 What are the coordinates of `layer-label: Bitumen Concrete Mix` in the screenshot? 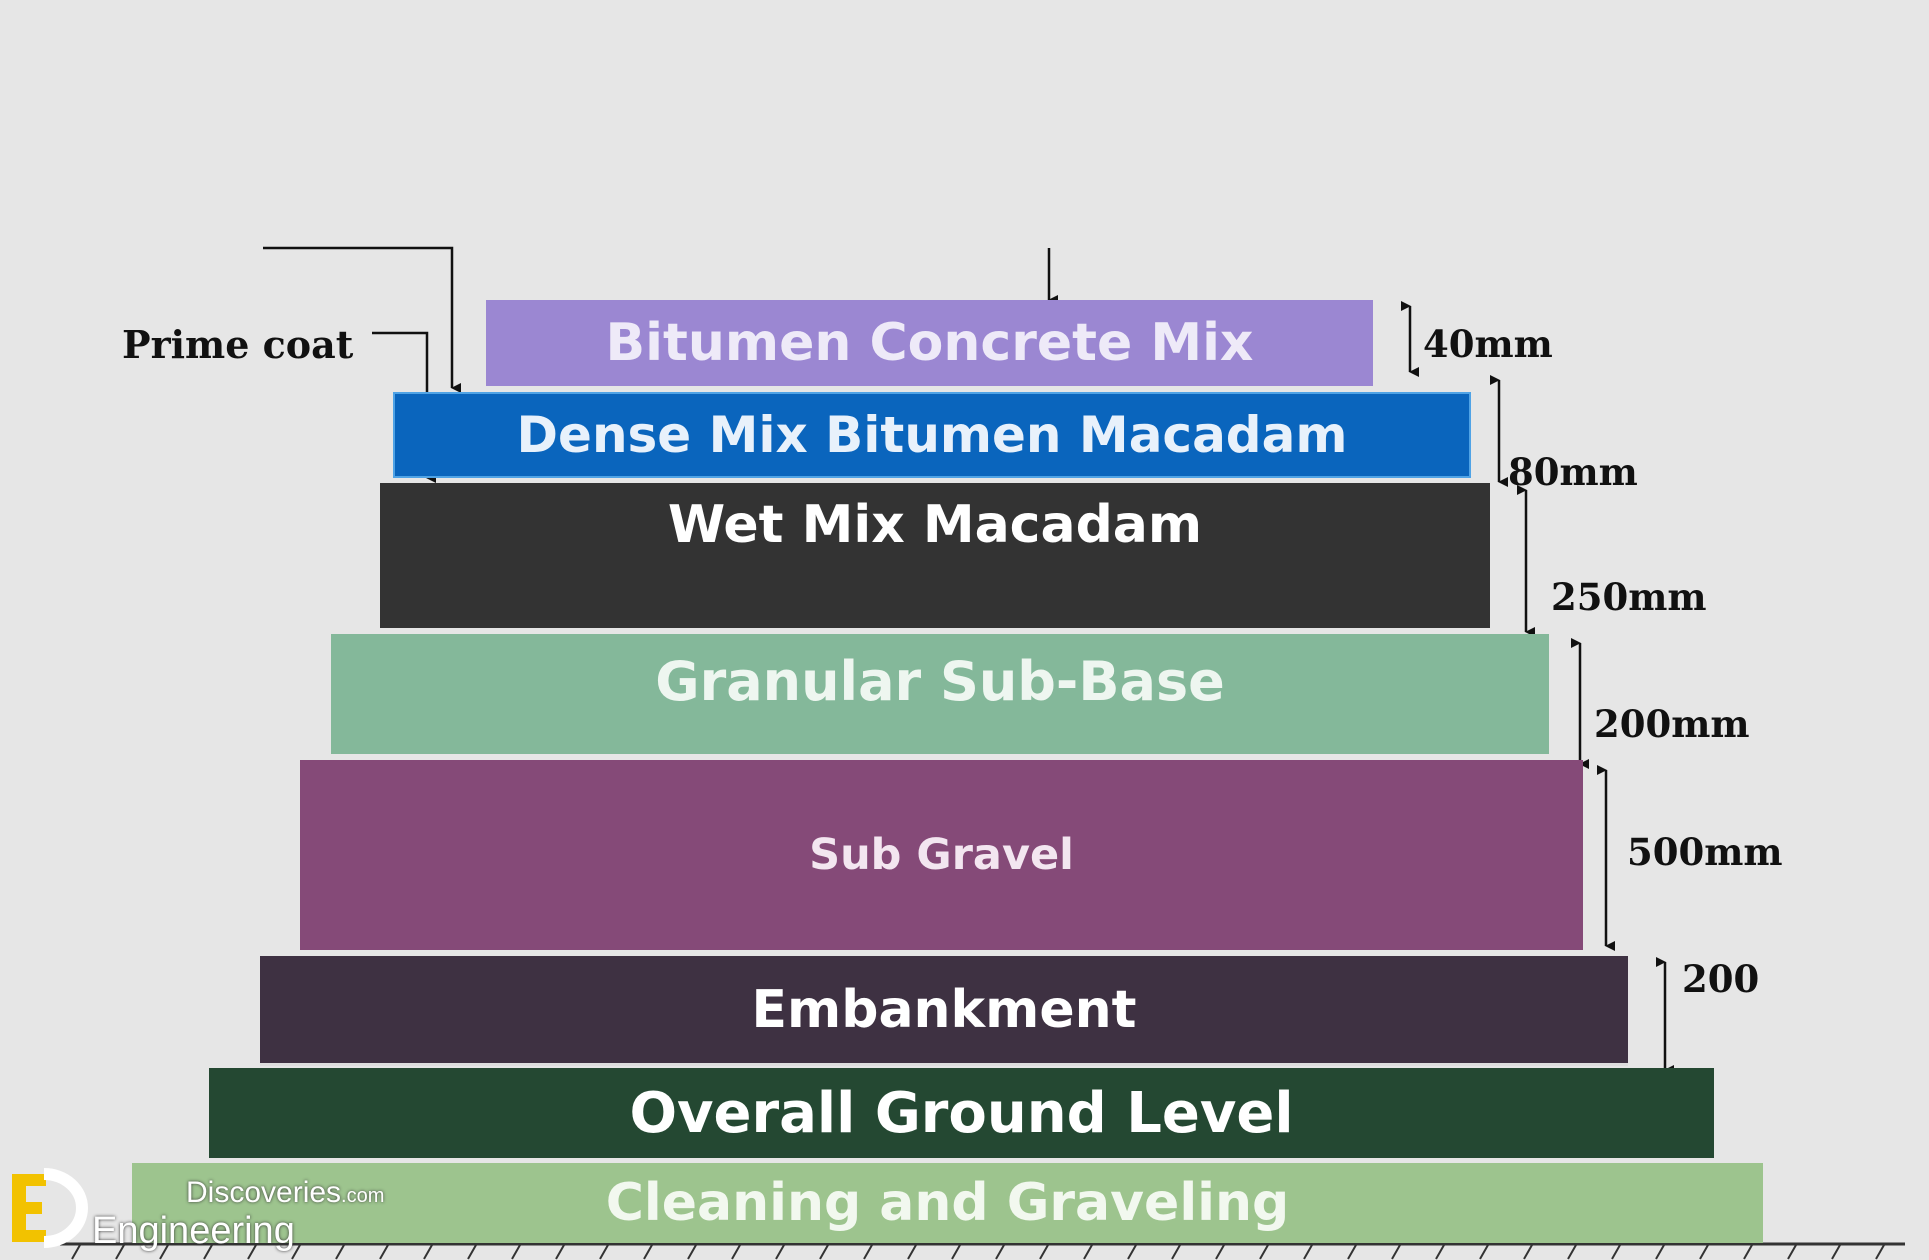 It's located at (929, 343).